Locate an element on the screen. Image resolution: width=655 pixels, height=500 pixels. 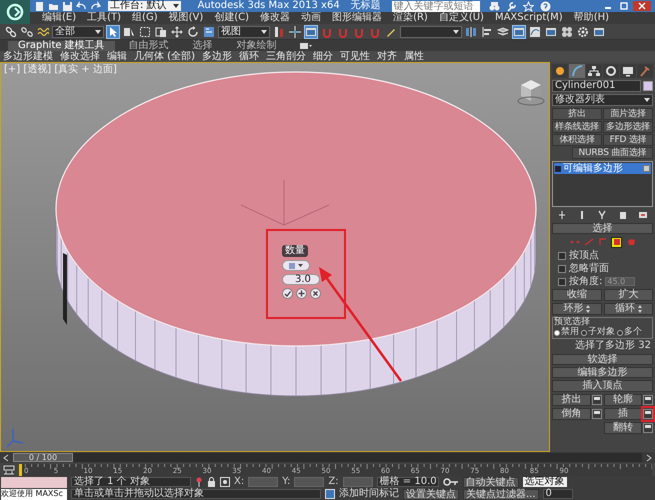
polygon-icon is located at coordinates (617, 242).